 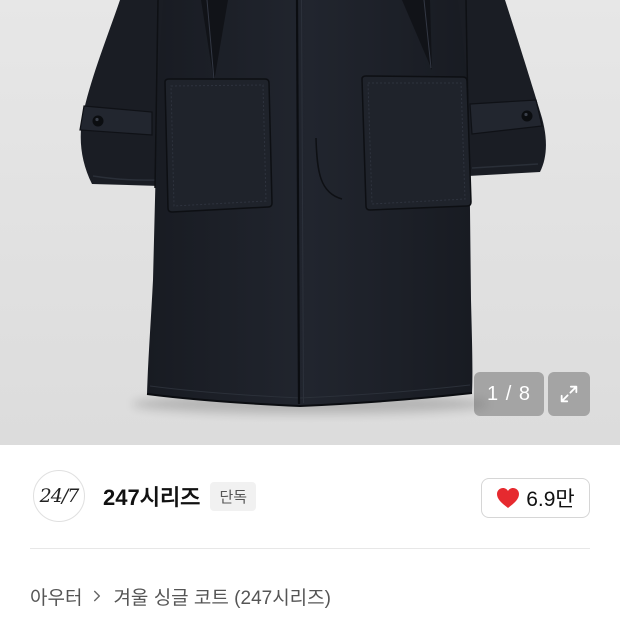 I want to click on left-cuff-button, so click(x=98, y=121).